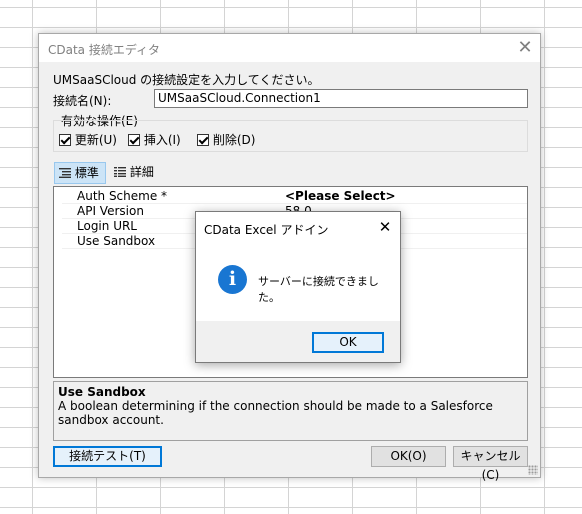  What do you see at coordinates (104, 50) in the screenshot?
I see `dialog-title: CData 接続エディタ` at bounding box center [104, 50].